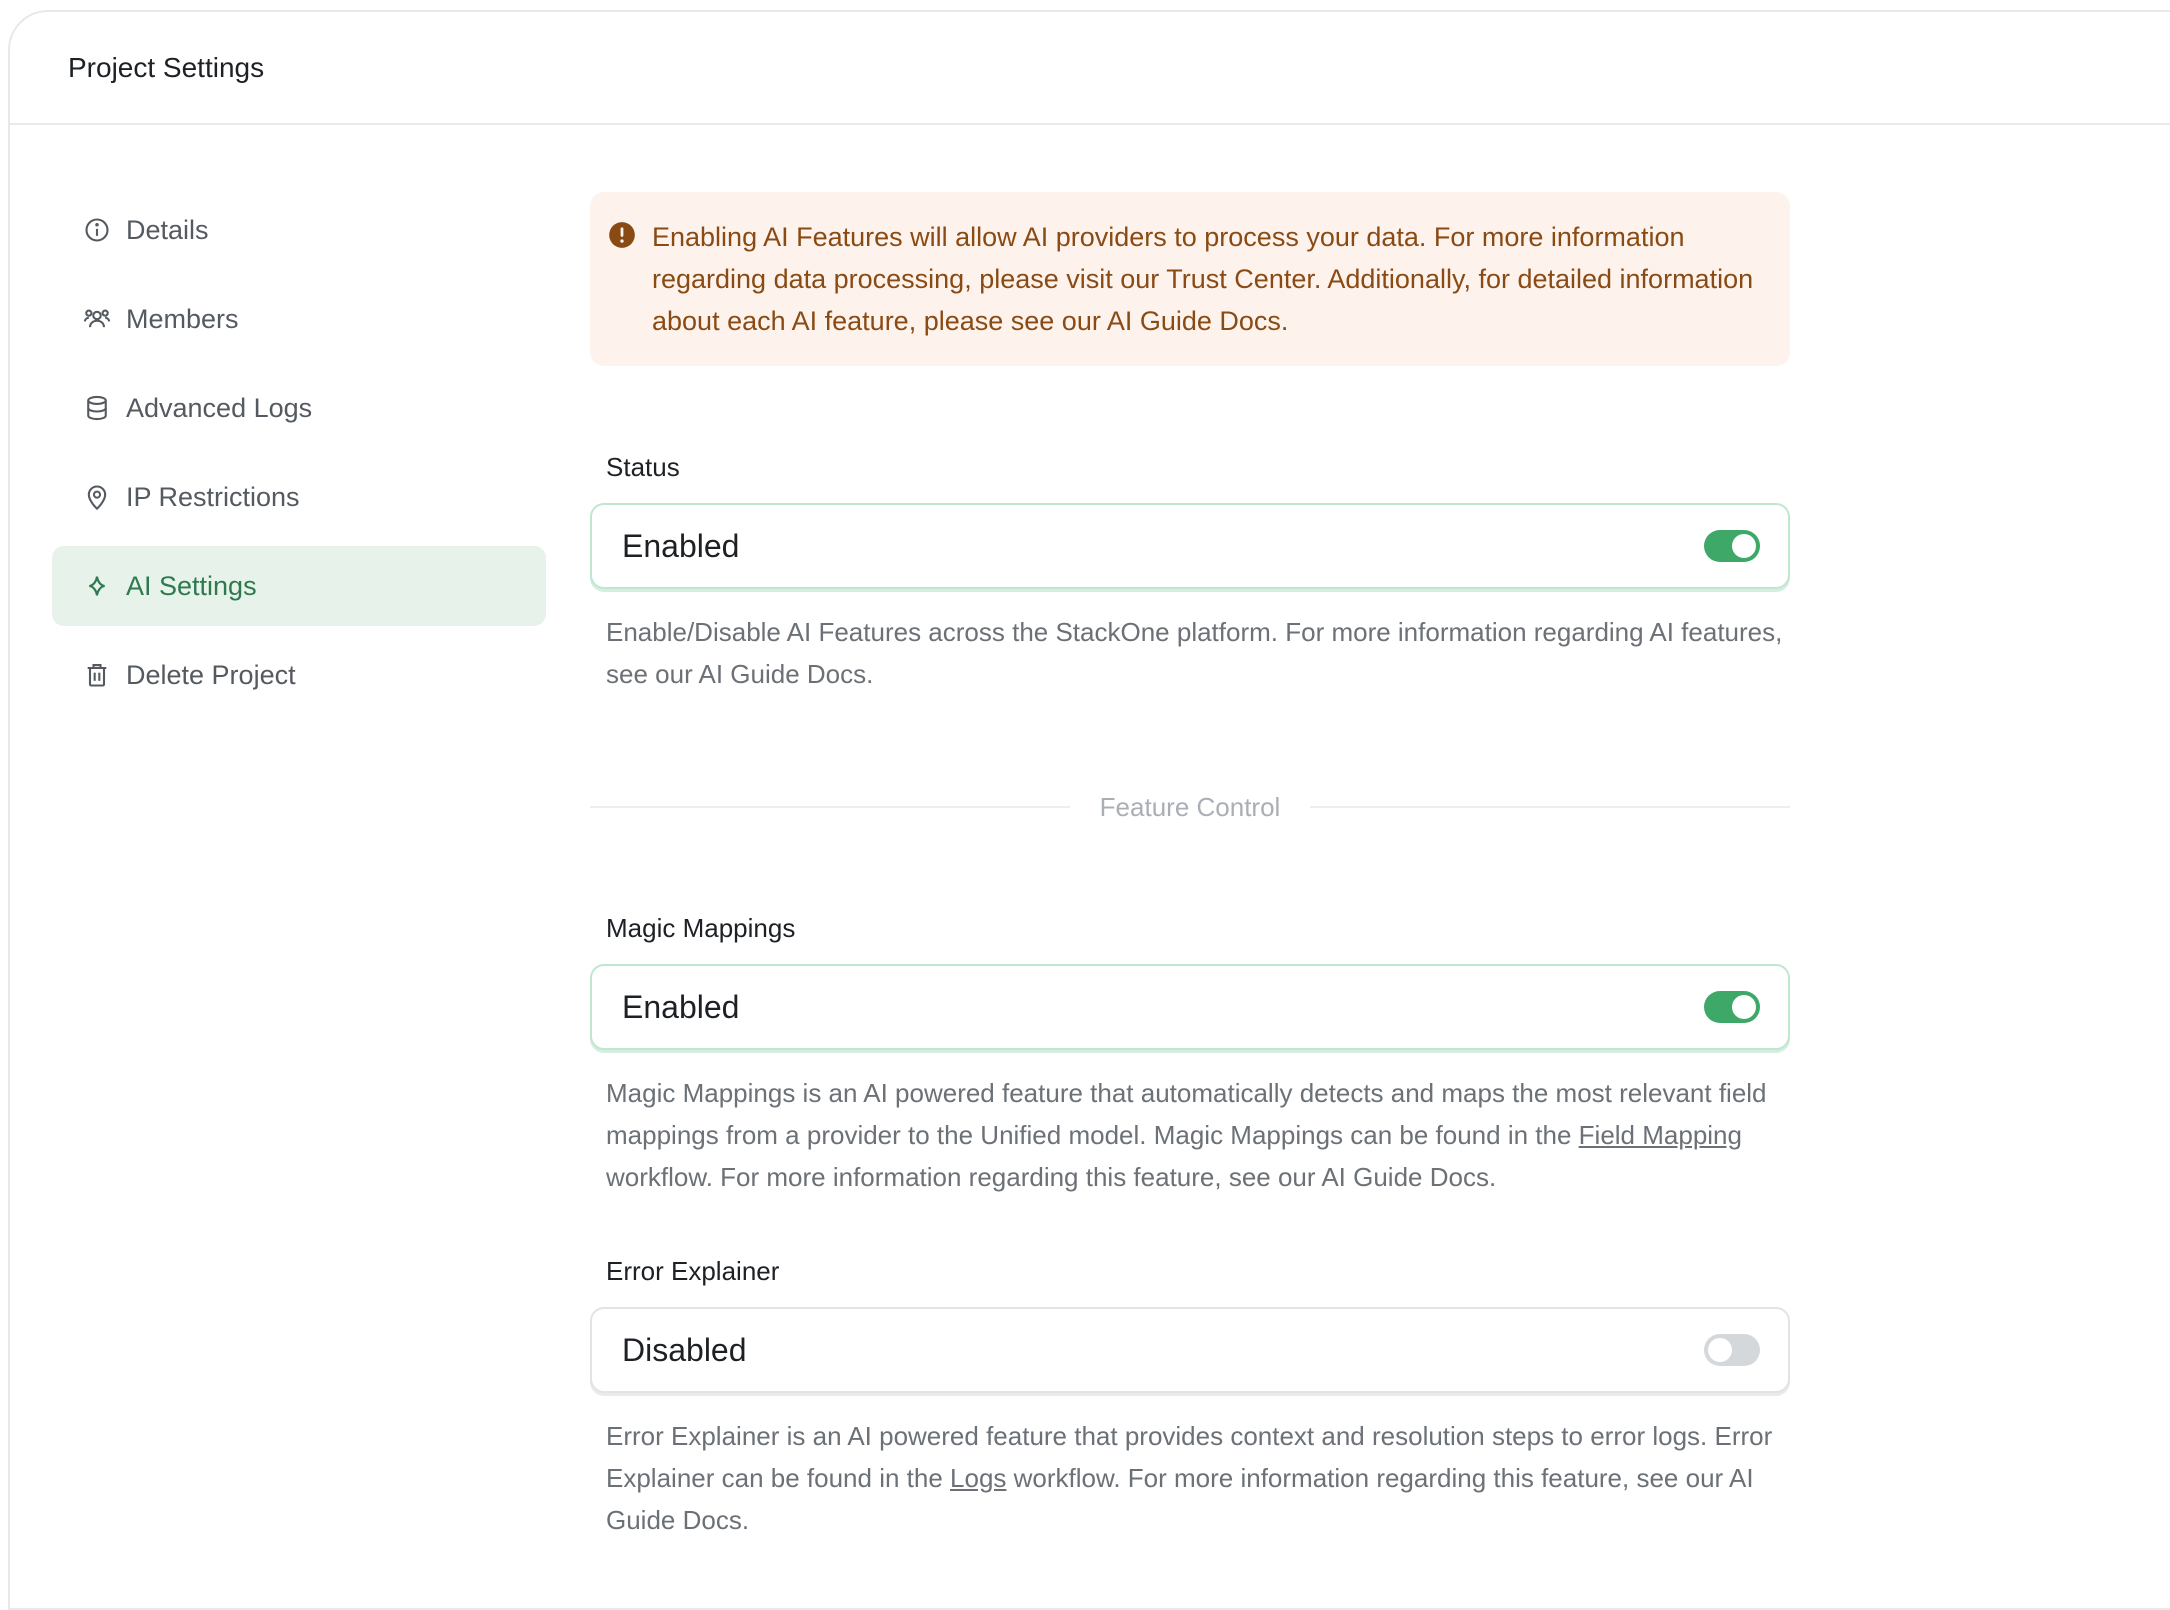 The image size is (2170, 1610). Describe the element at coordinates (681, 1006) in the screenshot. I see `magic-mappings-value: Enabled` at that location.